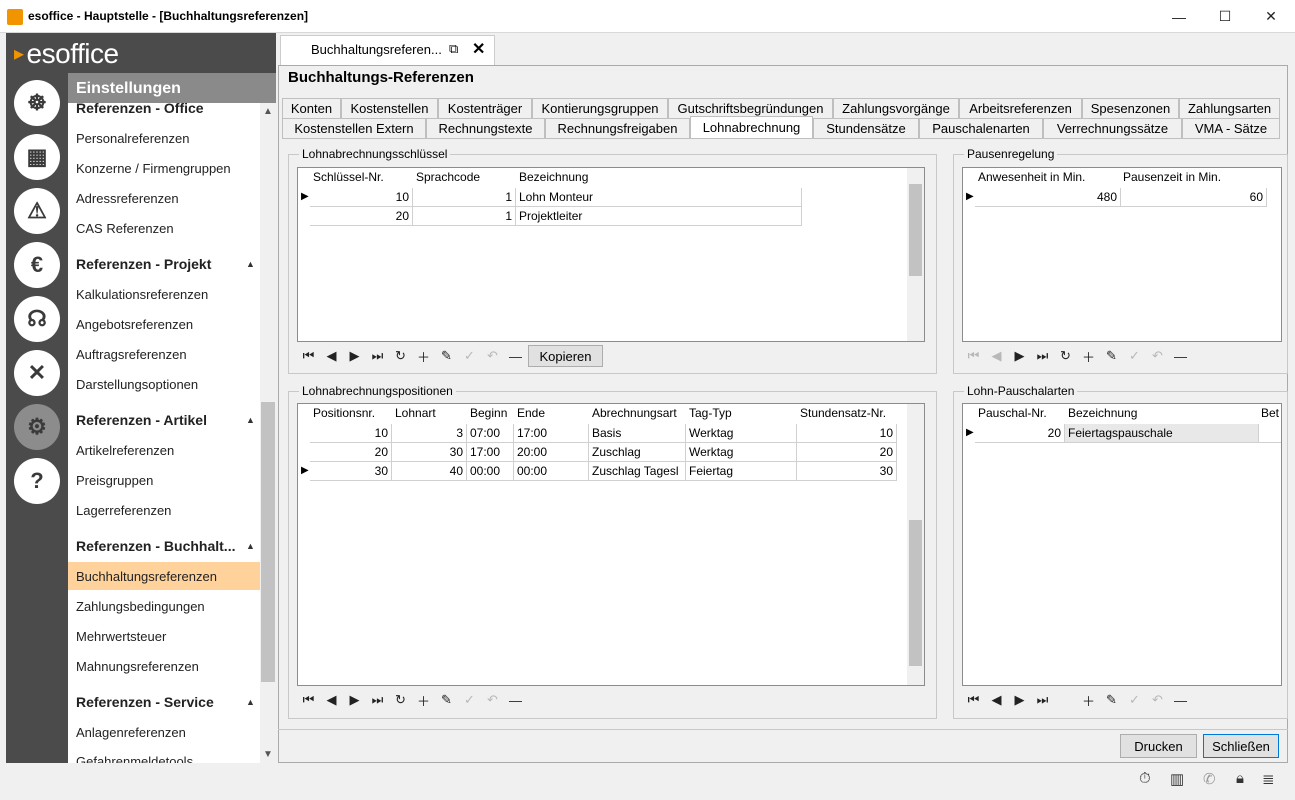 This screenshot has height=800, width=1295. What do you see at coordinates (268, 754) in the screenshot?
I see `scroll-down-icon: ▼` at bounding box center [268, 754].